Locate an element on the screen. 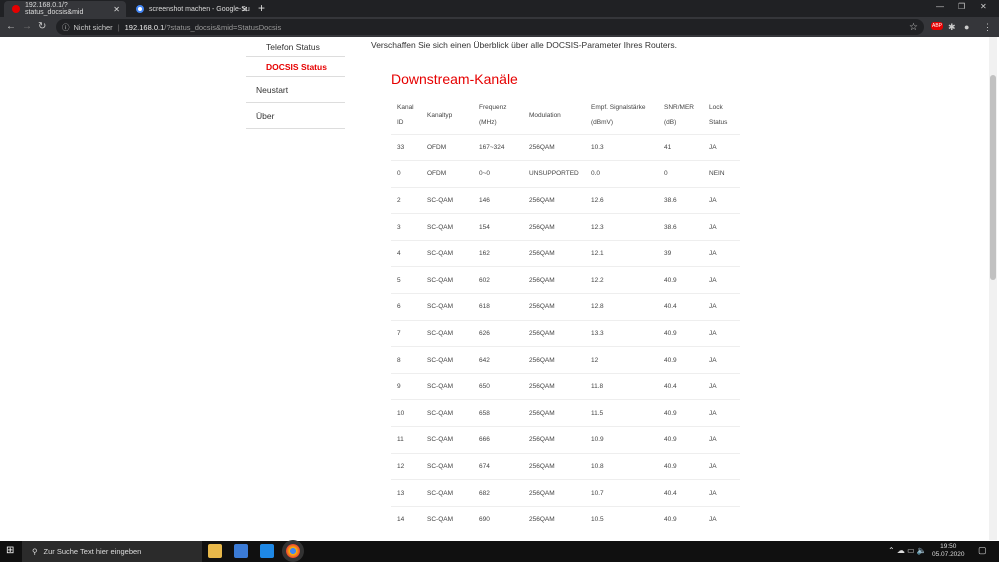 The width and height of the screenshot is (999, 562). forward-icon: → is located at coordinates (27, 26).